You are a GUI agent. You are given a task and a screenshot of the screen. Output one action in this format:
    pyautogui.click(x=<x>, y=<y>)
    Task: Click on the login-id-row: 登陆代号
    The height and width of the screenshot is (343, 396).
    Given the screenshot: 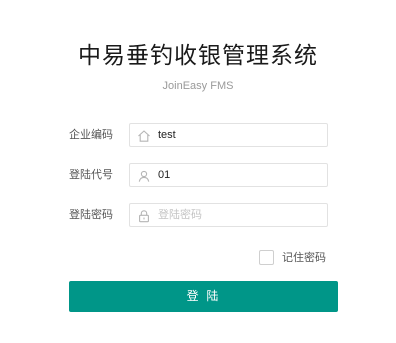 What is the action you would take?
    pyautogui.click(x=198, y=175)
    